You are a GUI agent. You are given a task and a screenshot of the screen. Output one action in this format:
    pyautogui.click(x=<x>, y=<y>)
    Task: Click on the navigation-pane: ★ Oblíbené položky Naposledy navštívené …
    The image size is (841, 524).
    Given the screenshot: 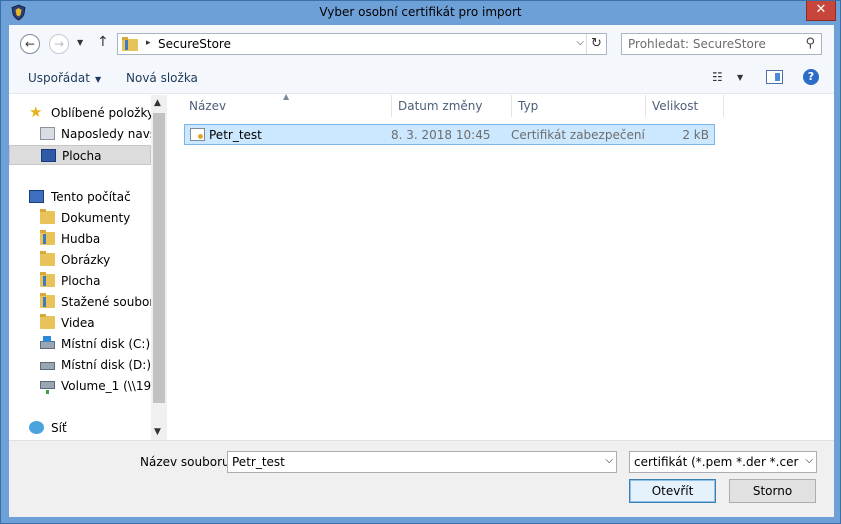 What is the action you would take?
    pyautogui.click(x=88, y=267)
    